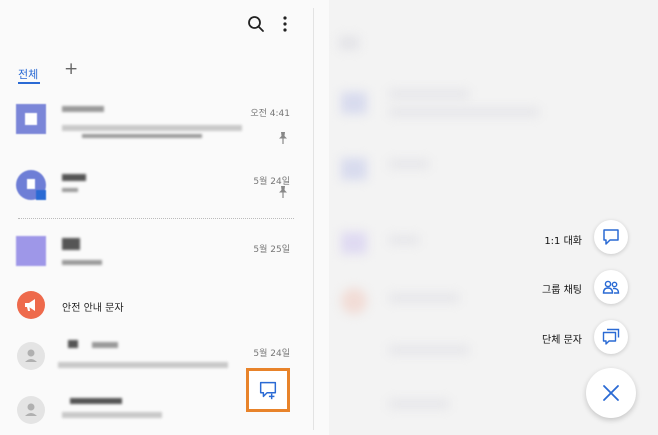 This screenshot has width=658, height=435. I want to click on search-icon, so click(256, 24).